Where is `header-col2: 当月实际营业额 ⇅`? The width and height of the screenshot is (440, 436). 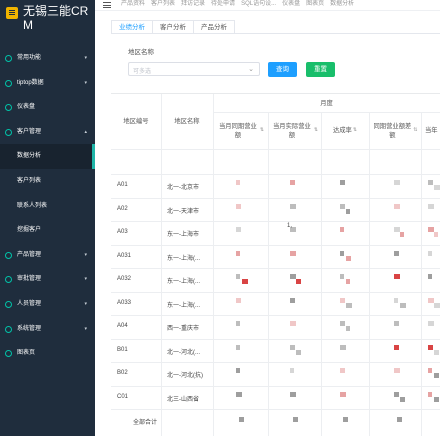
header-col2: 当月实际营业额 ⇅ is located at coordinates (294, 130).